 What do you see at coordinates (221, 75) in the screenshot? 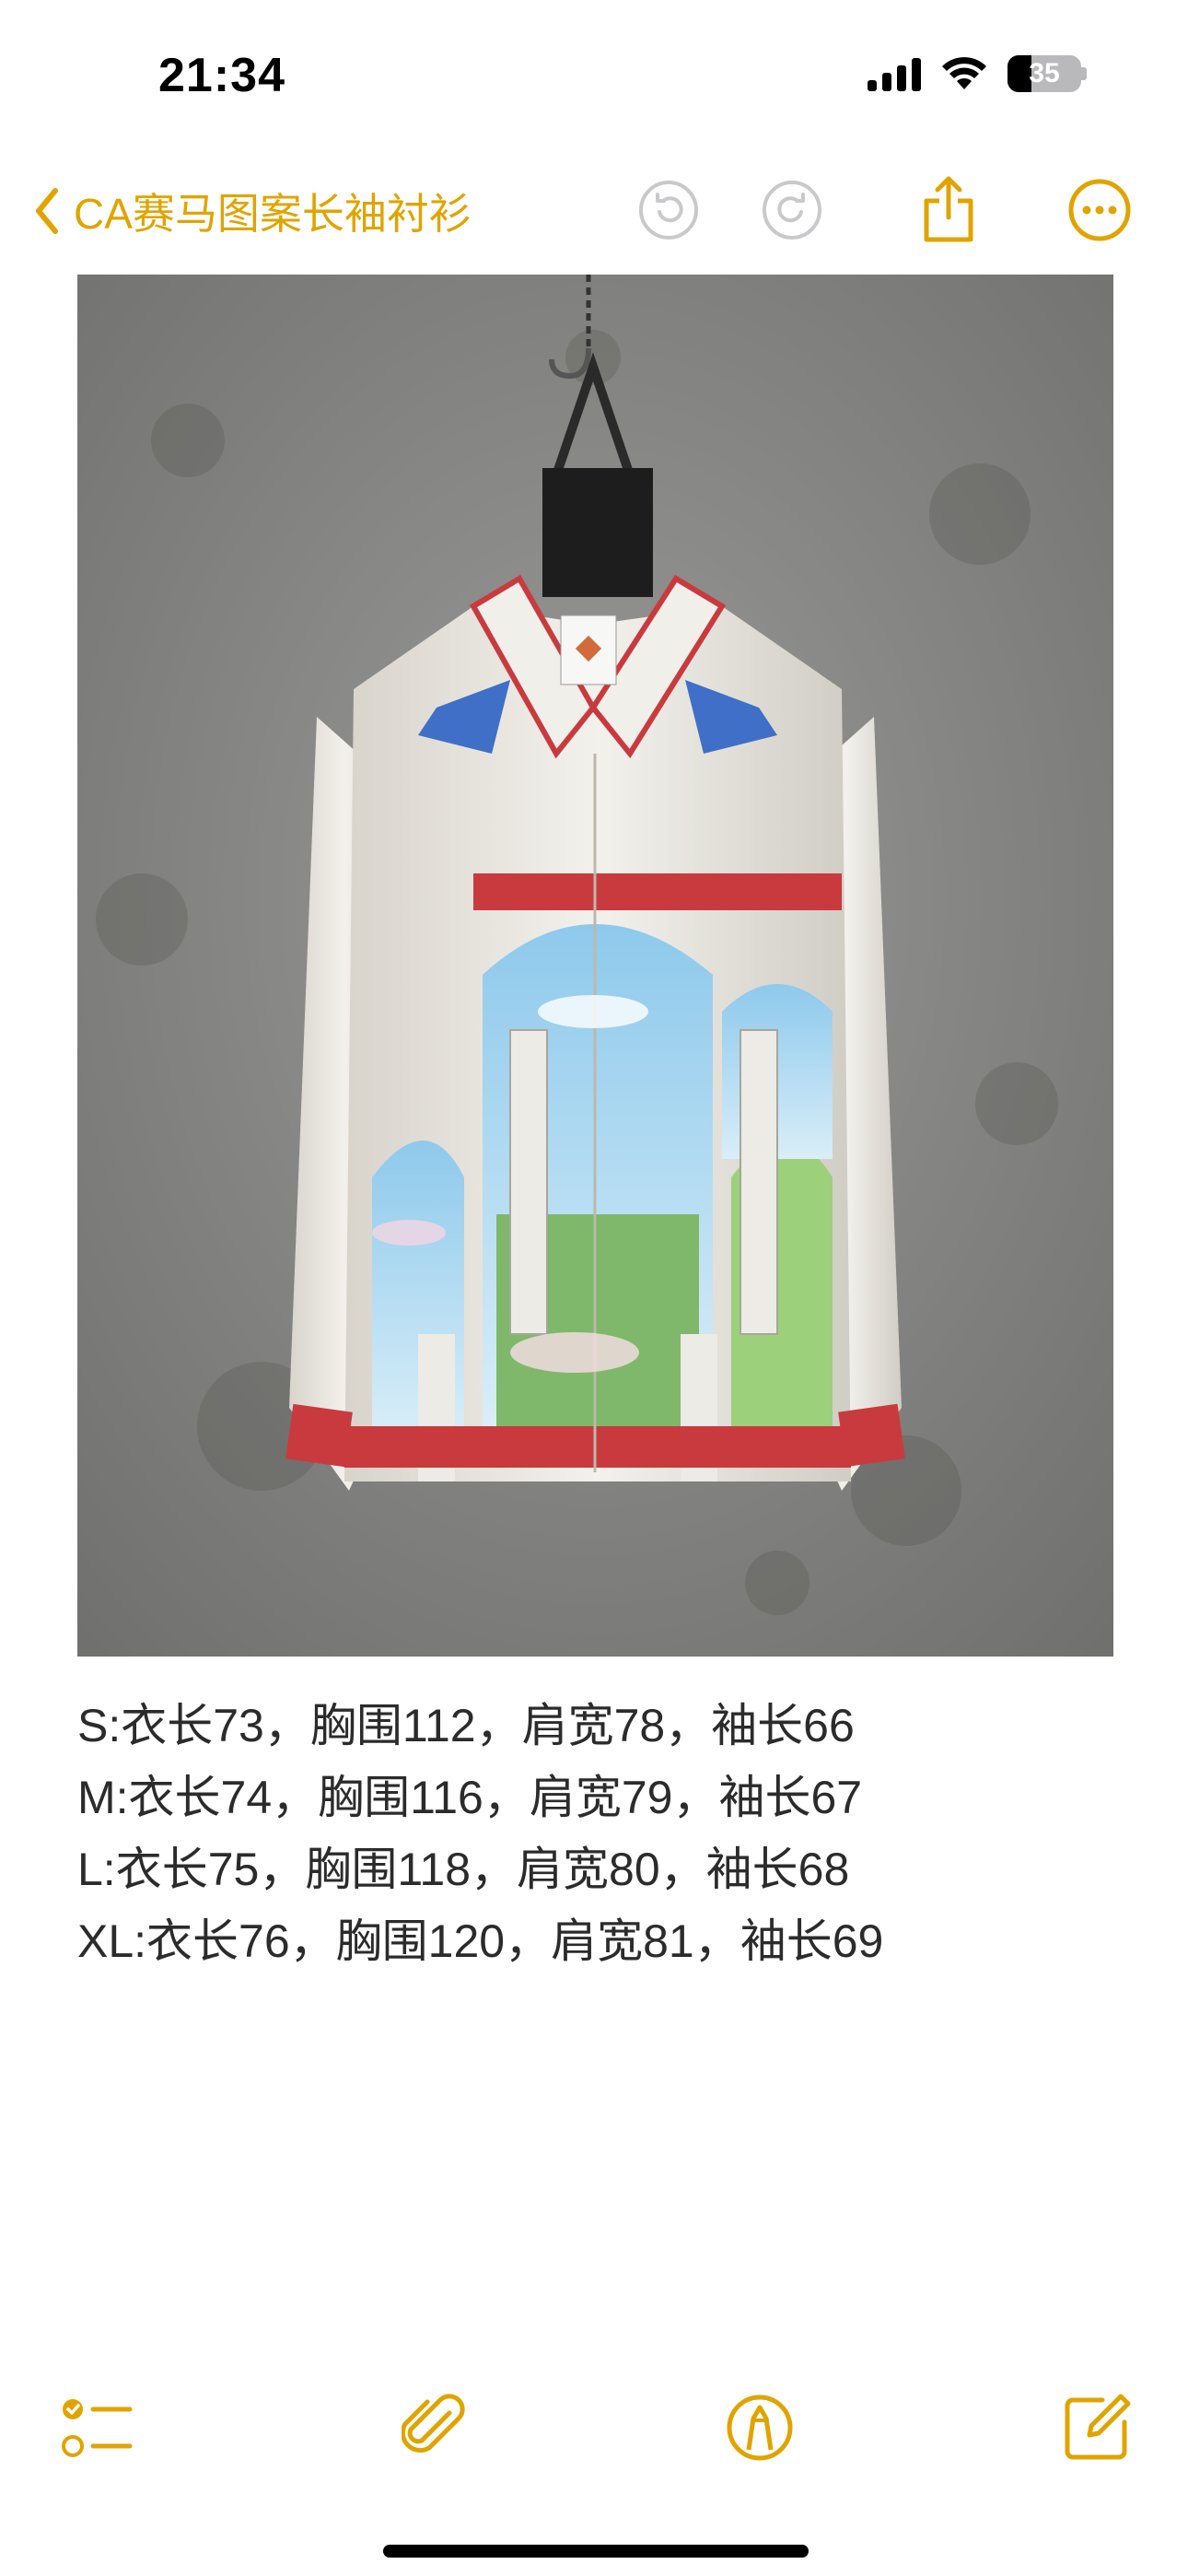
I see `status-time: 21:34` at bounding box center [221, 75].